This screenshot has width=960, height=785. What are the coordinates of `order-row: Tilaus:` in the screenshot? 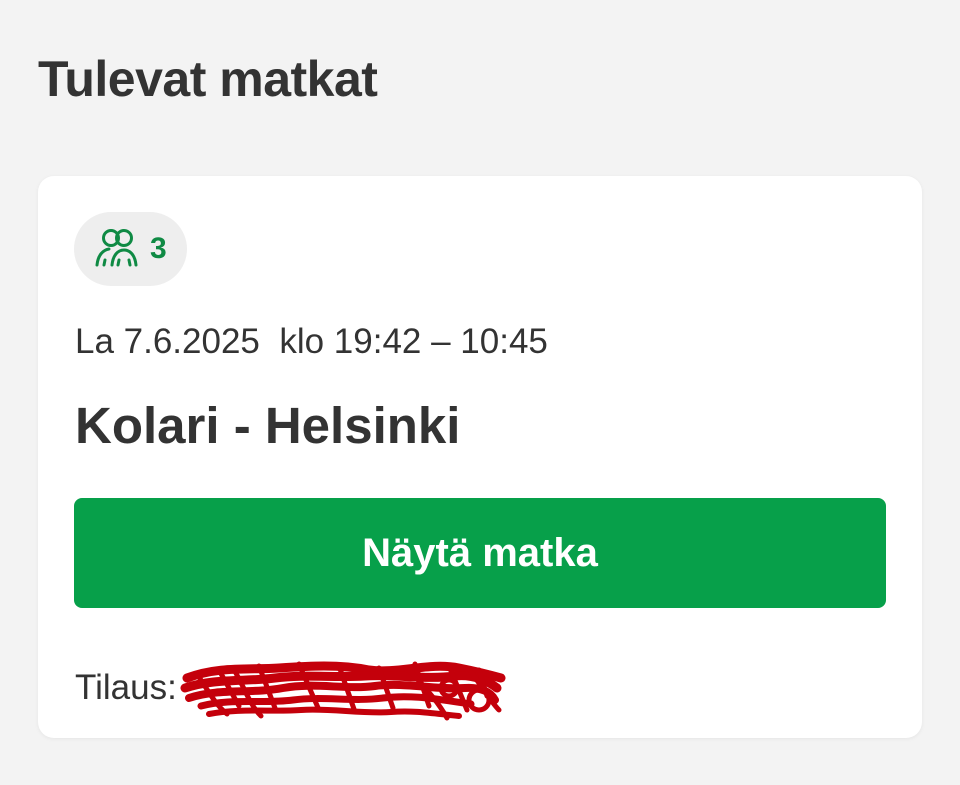 It's located at (292, 688).